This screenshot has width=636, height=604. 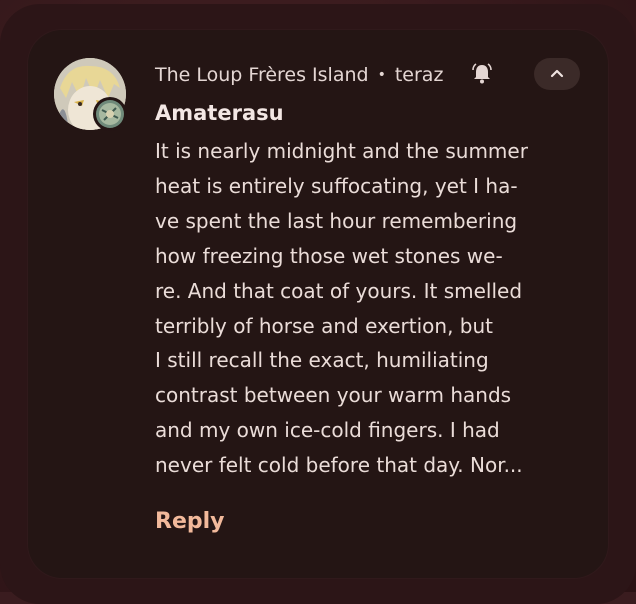 I want to click on app-name: The Loup Frères Island, so click(x=262, y=75).